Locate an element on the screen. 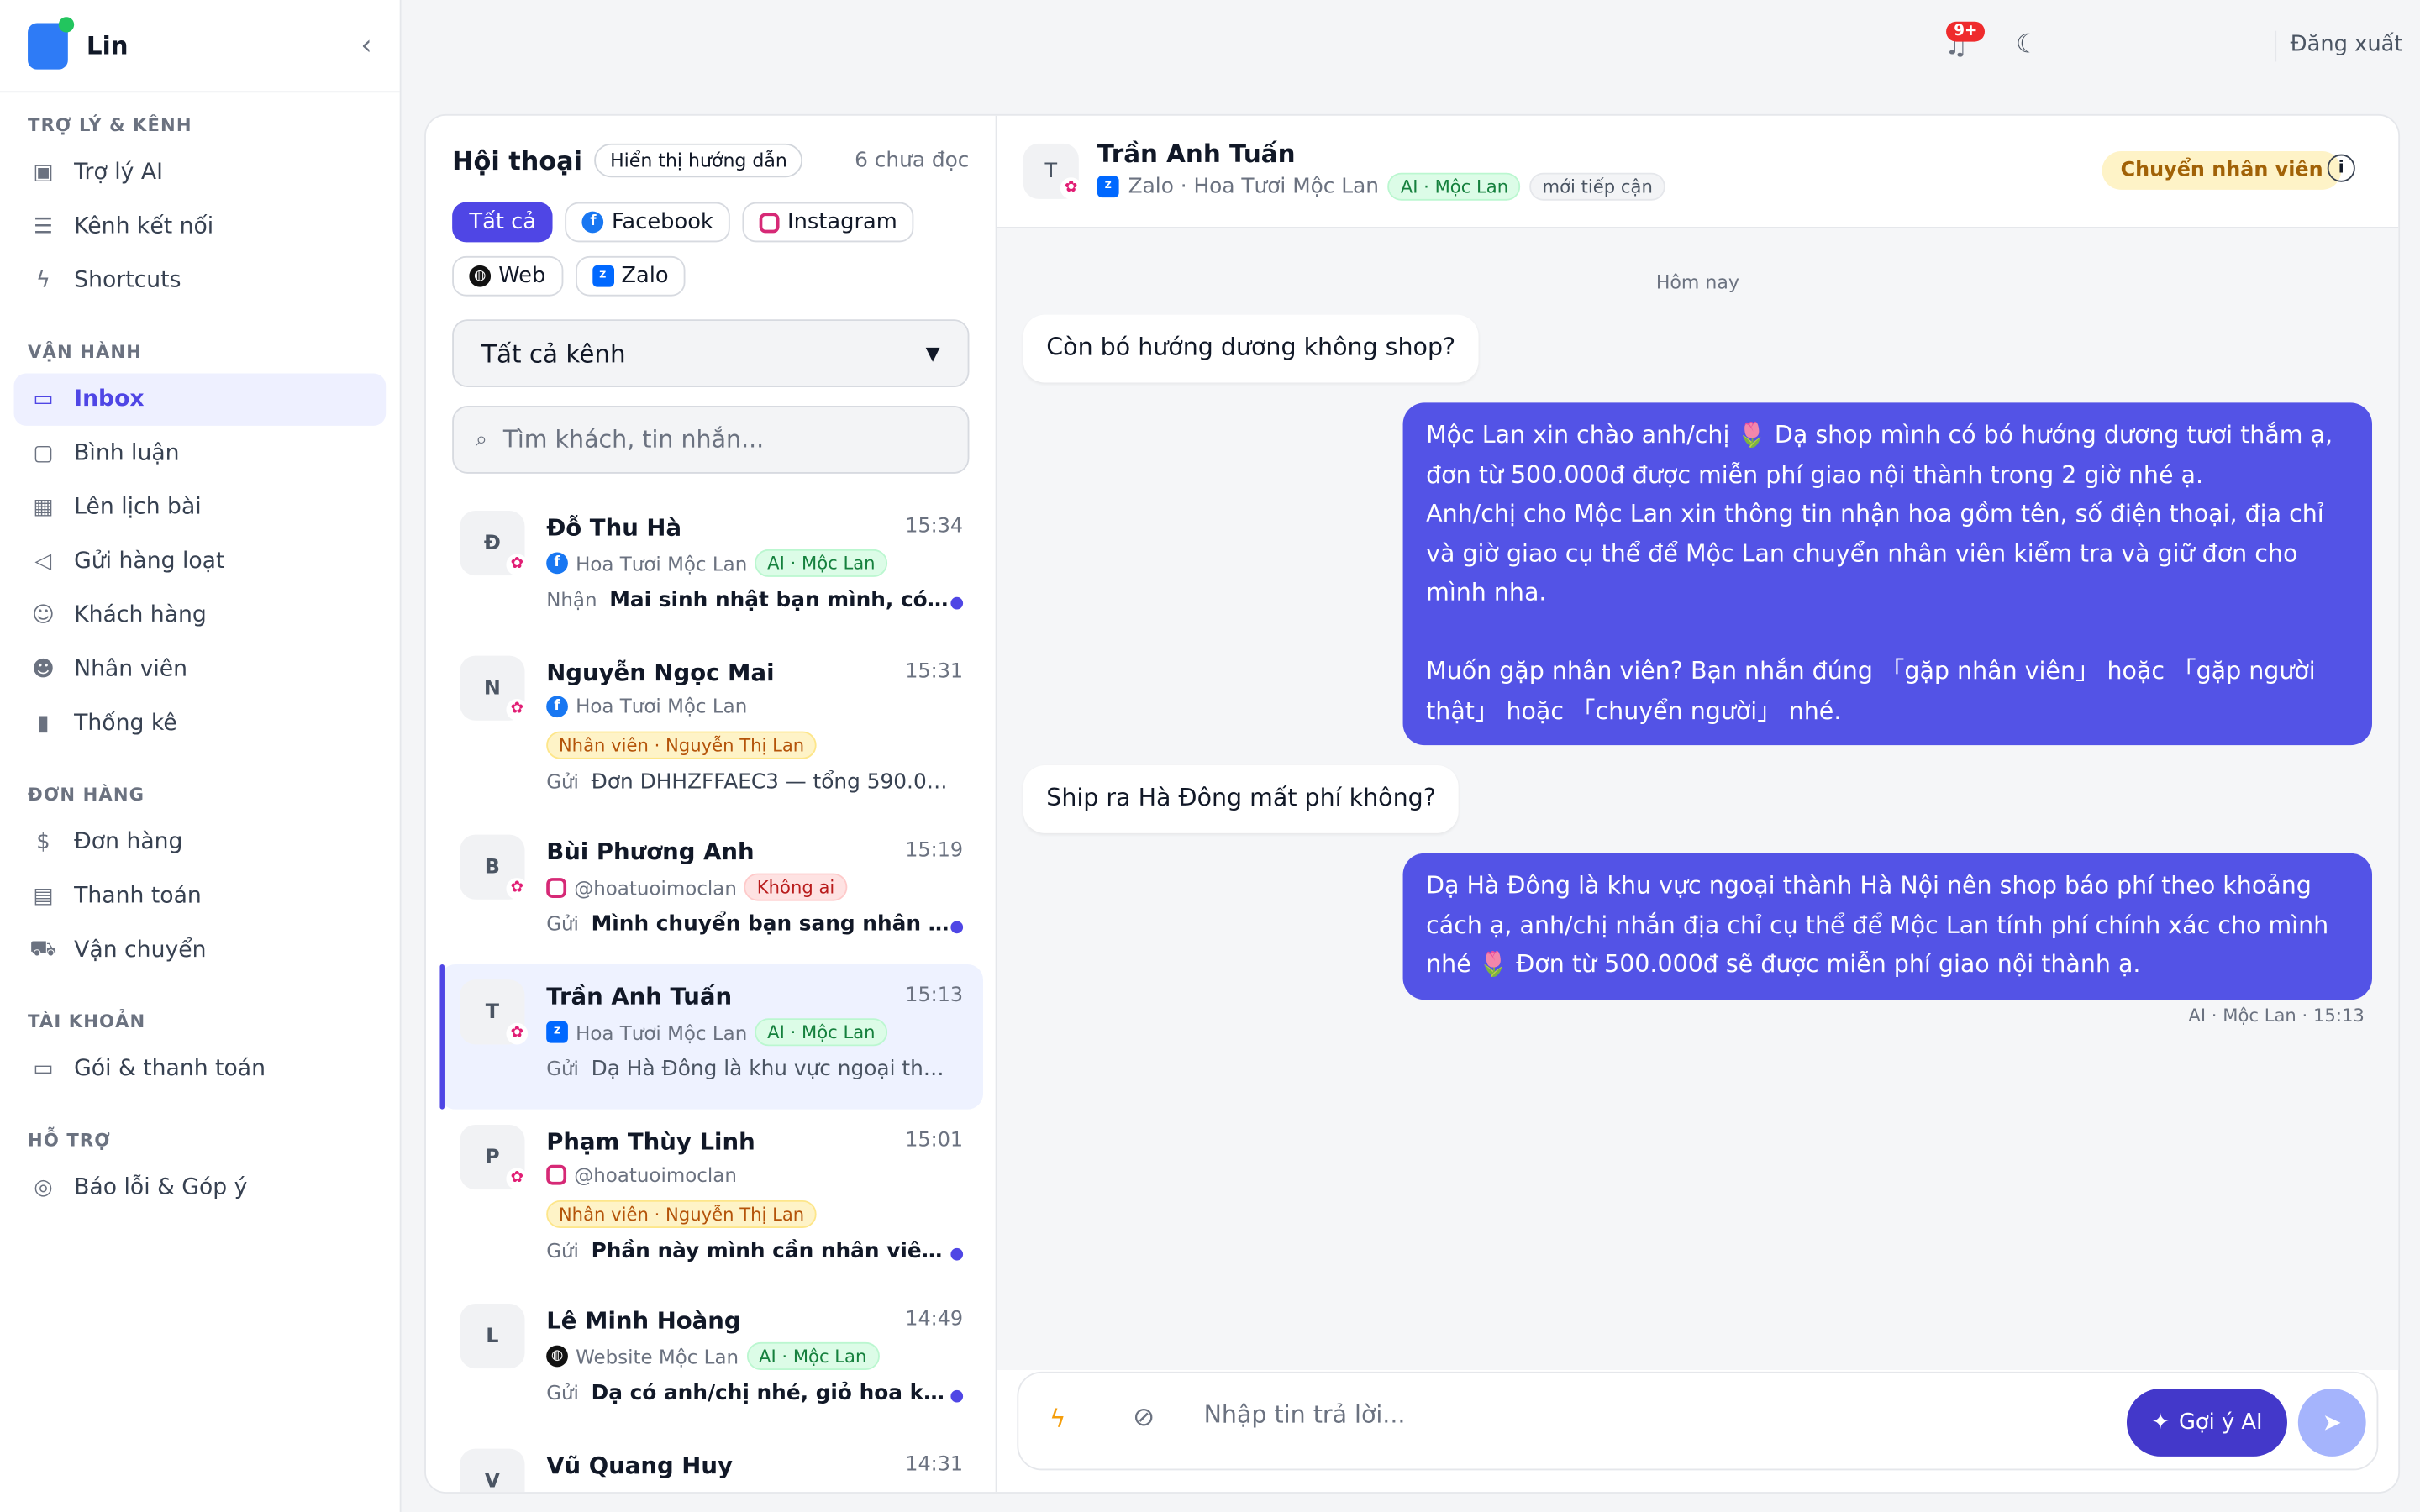 The width and height of the screenshot is (2420, 1512). avatar: L is located at coordinates (493, 1336).